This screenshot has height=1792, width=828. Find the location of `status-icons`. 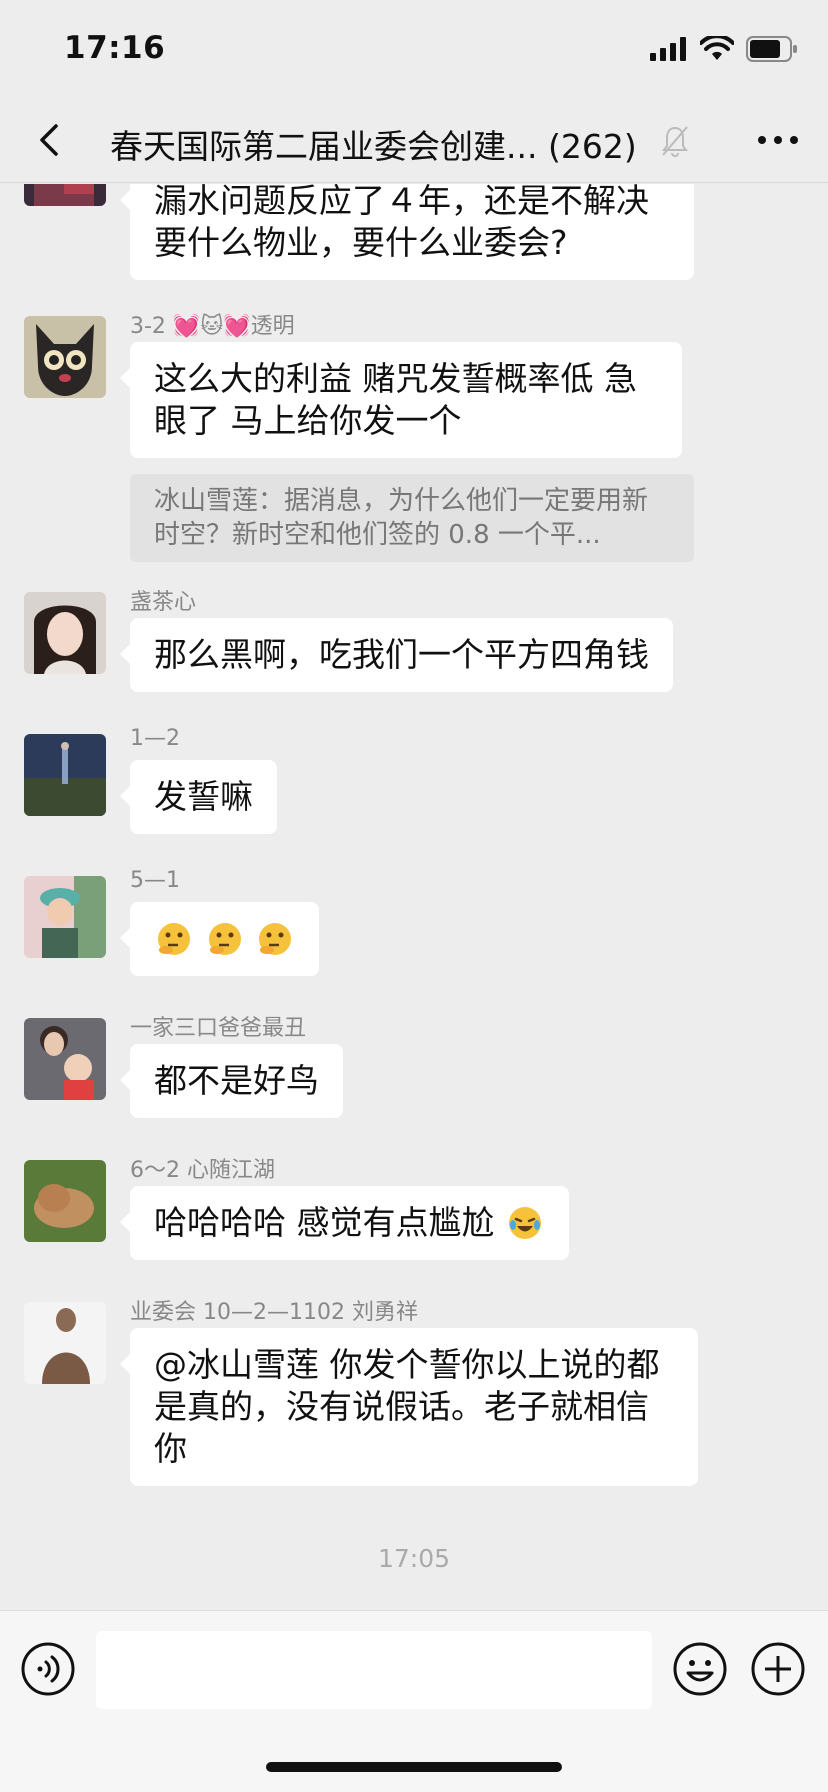

status-icons is located at coordinates (724, 49).